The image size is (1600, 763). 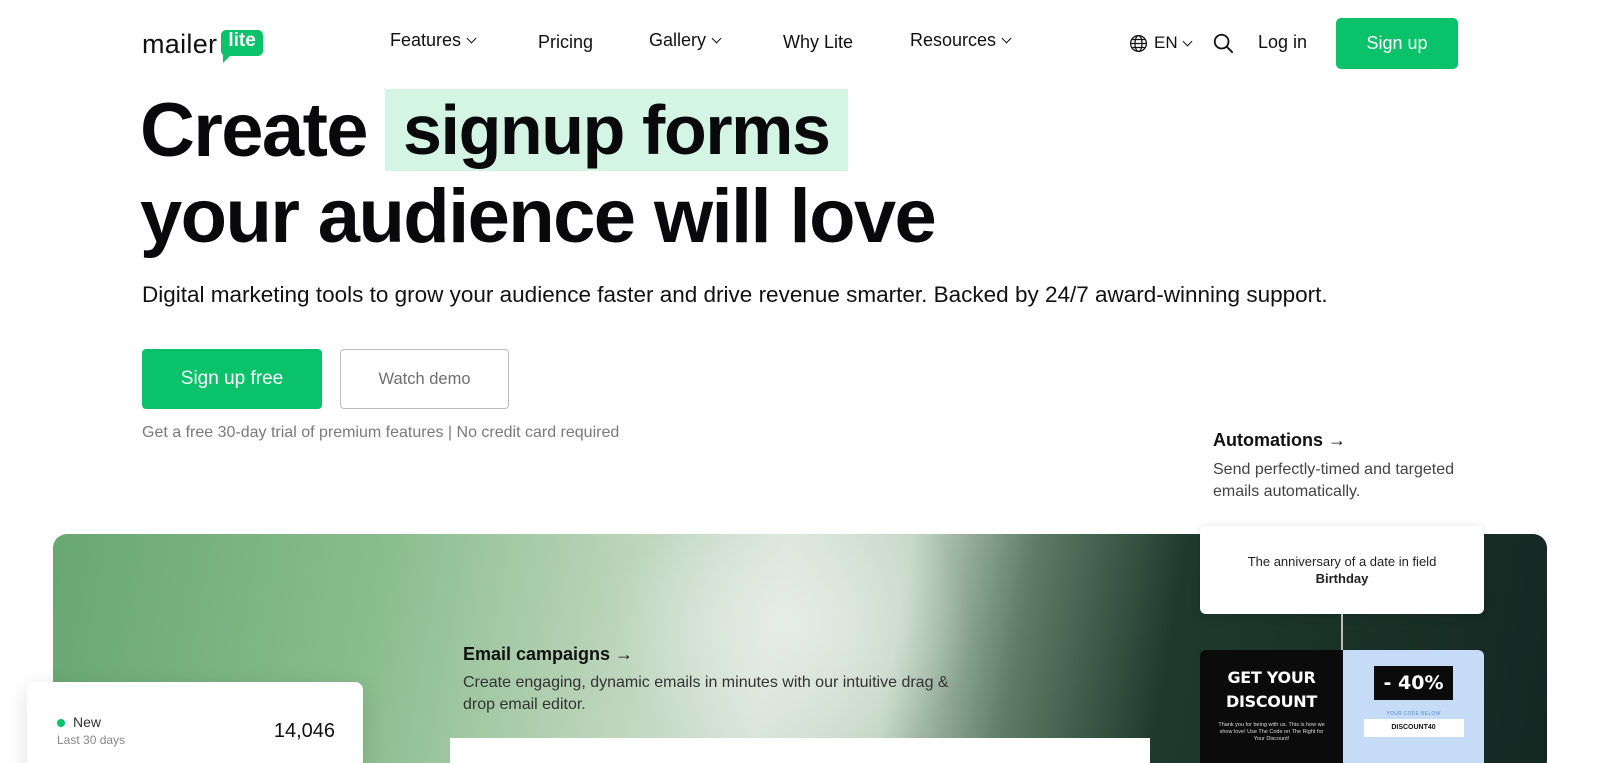 I want to click on nav-item-label: Why Lite, so click(x=818, y=42).